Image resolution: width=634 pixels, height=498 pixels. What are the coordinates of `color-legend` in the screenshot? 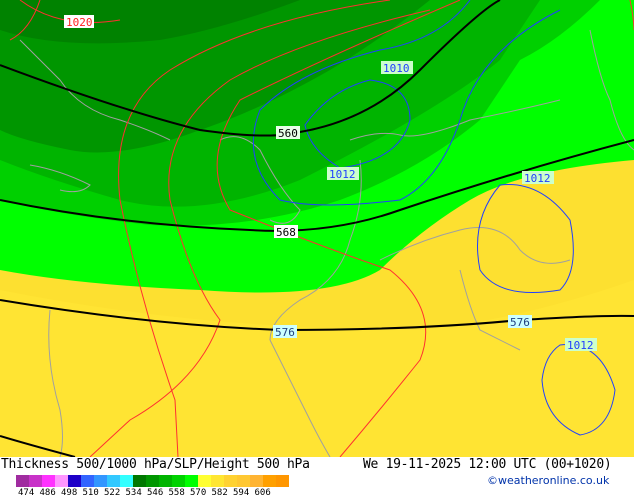 It's located at (152, 481).